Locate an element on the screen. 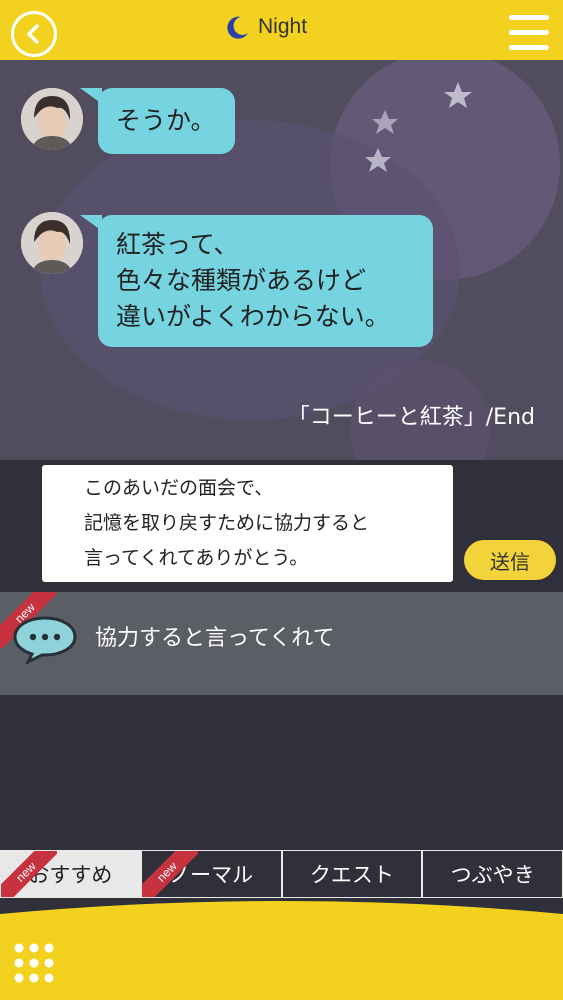 The image size is (563, 1000). message-text: そうか。 is located at coordinates (166, 120).